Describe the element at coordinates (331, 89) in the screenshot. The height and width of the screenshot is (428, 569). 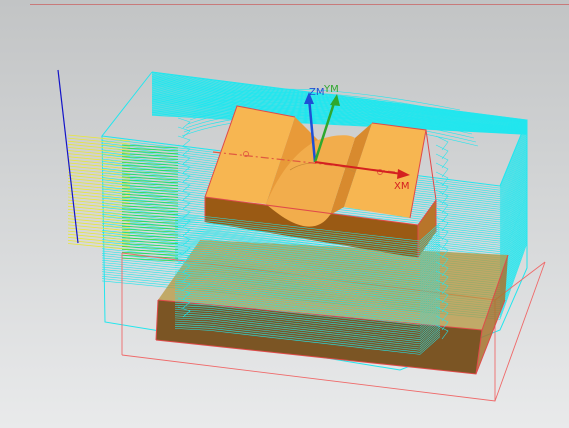
I see `y-axis-label: YM` at that location.